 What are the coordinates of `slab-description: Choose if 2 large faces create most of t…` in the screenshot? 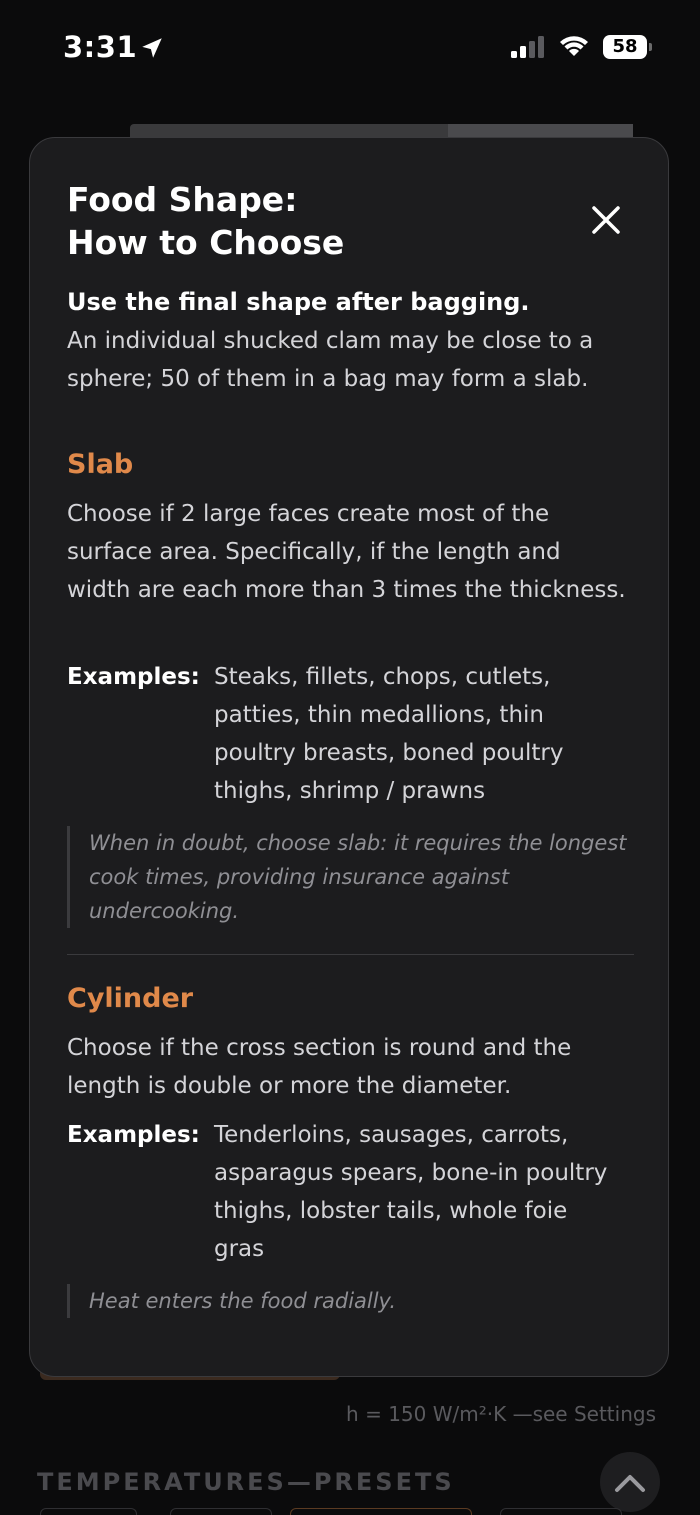 It's located at (346, 552).